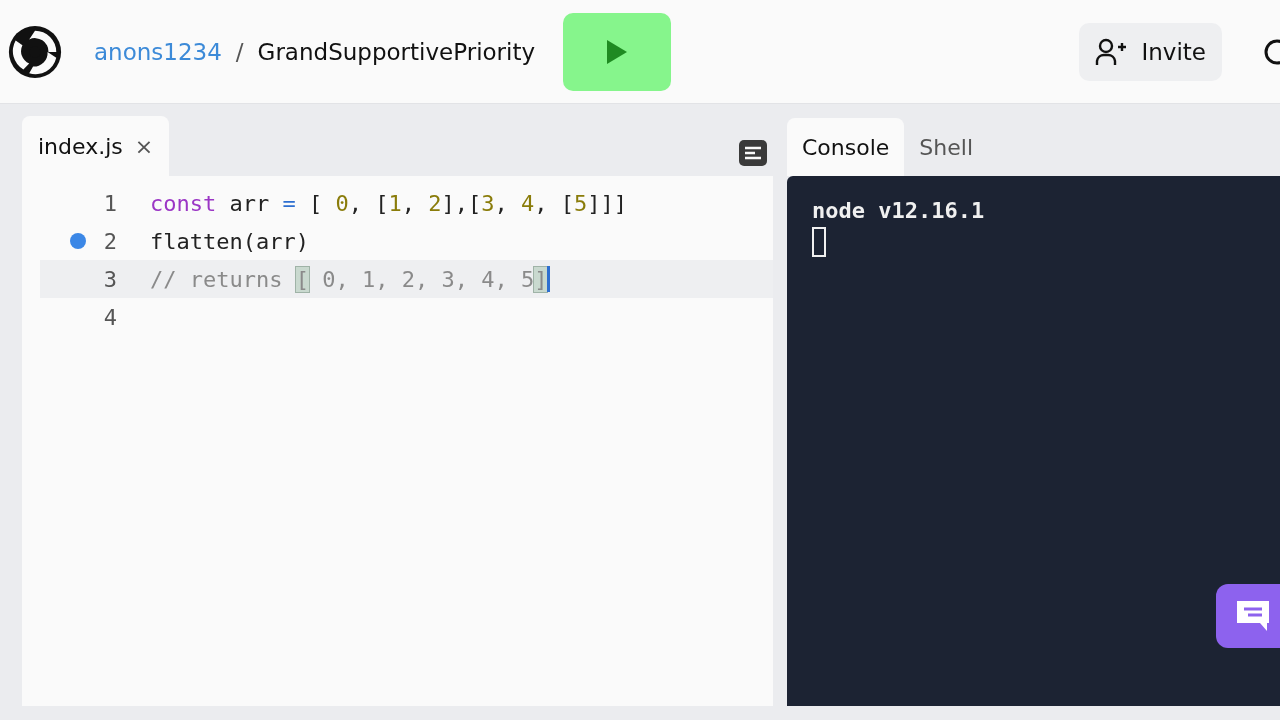 This screenshot has width=1280, height=720. I want to click on add-user-icon, so click(1111, 51).